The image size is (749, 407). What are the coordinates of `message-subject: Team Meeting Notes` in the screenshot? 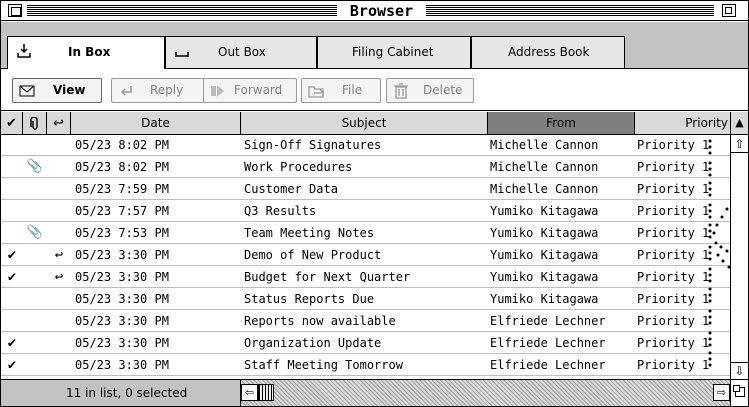 It's located at (309, 233).